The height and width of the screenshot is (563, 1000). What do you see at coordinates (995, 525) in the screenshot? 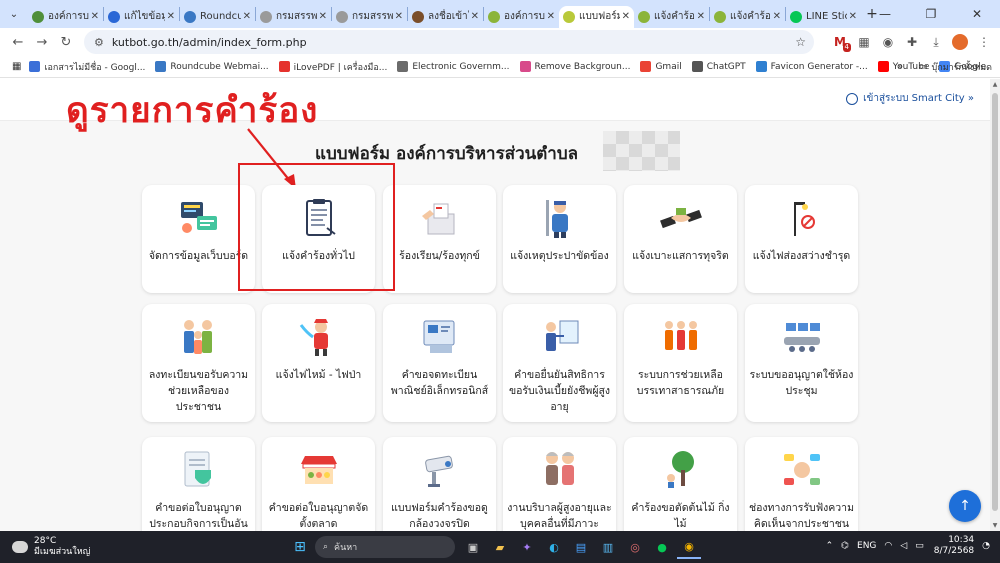
I see `scroll-down-icon: ▼` at bounding box center [995, 525].